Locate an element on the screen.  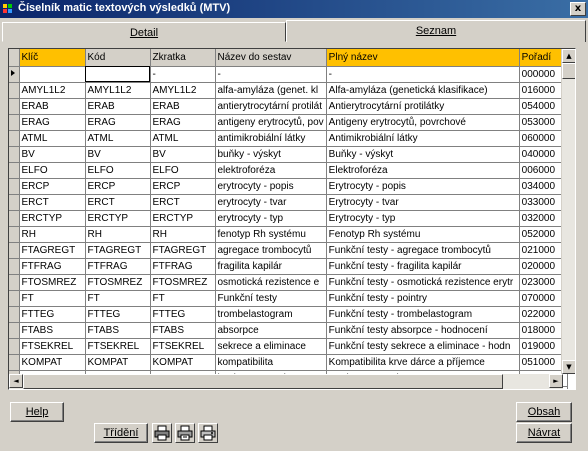
cell: Elektroforéza is located at coordinates (423, 170).